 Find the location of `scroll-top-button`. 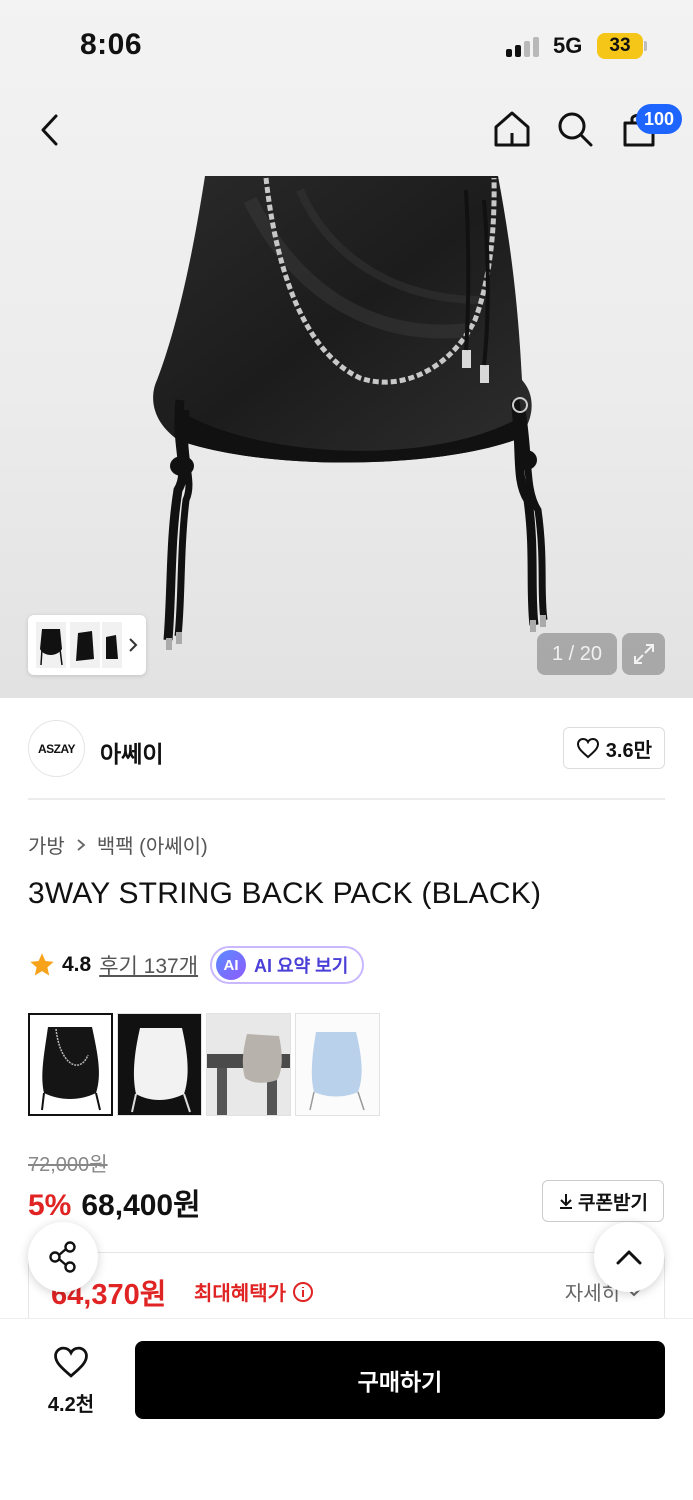

scroll-top-button is located at coordinates (629, 1257).